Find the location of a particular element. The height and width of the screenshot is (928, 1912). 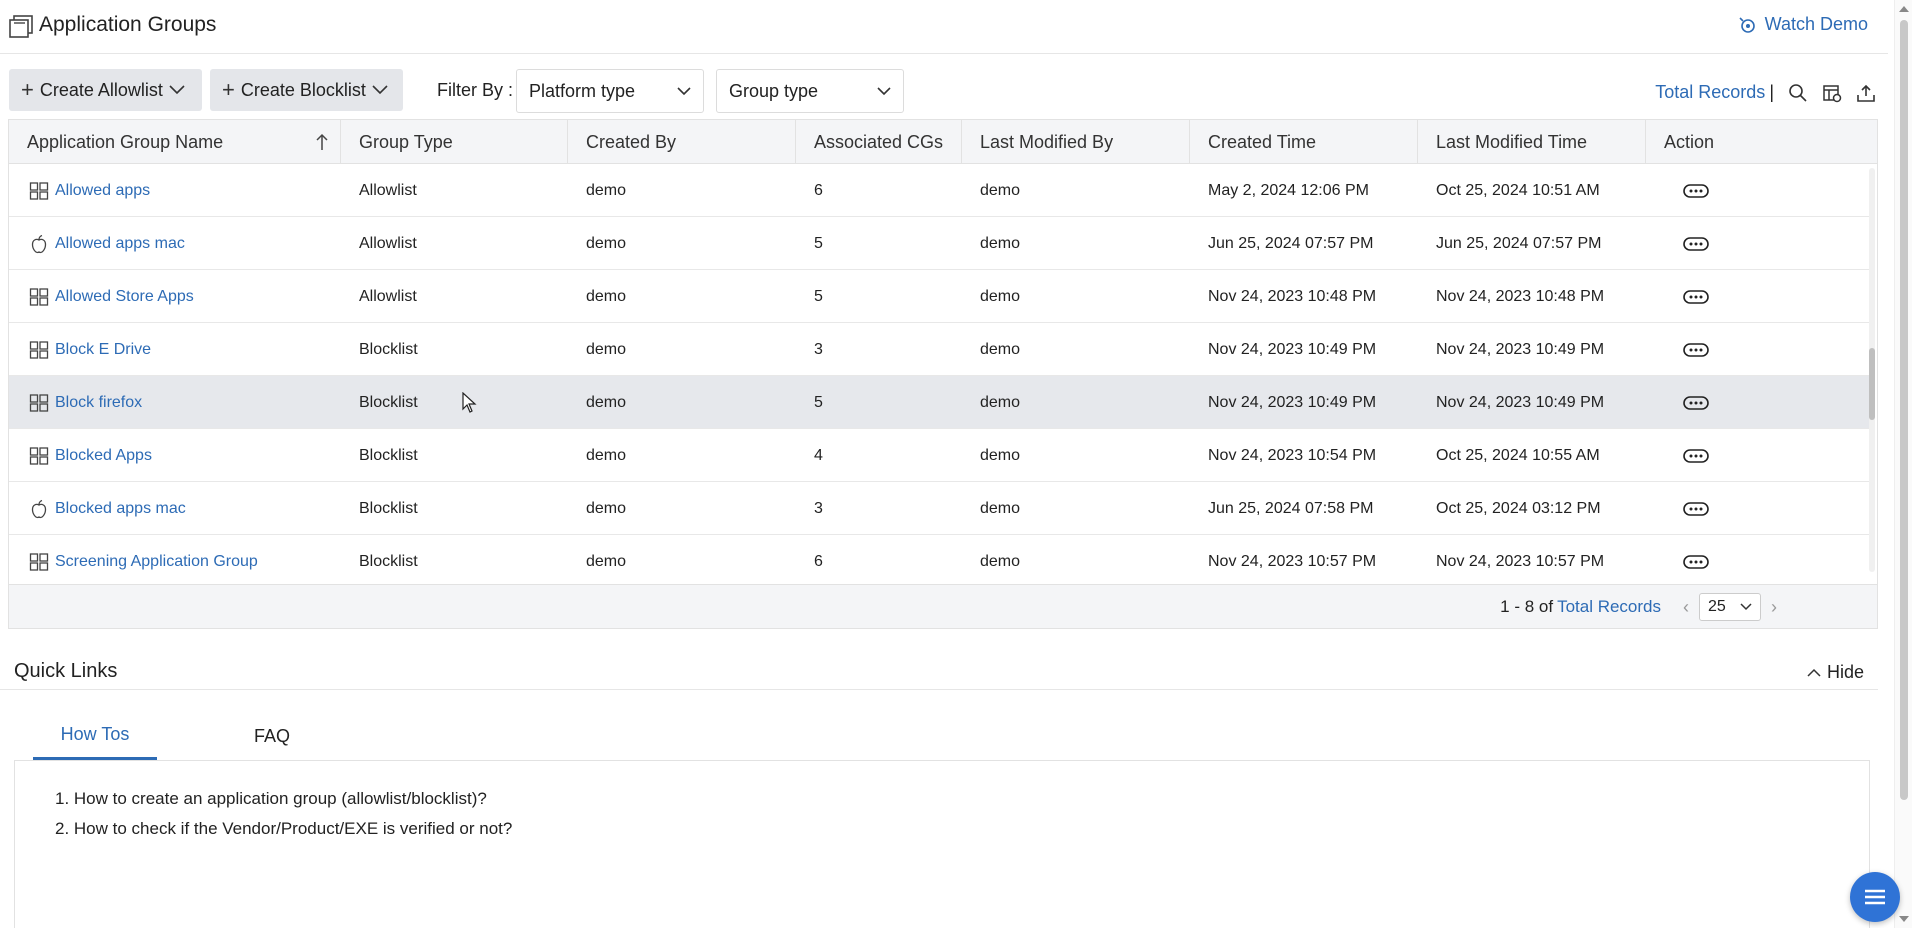

column-header-group-type: Group Type is located at coordinates (454, 142).